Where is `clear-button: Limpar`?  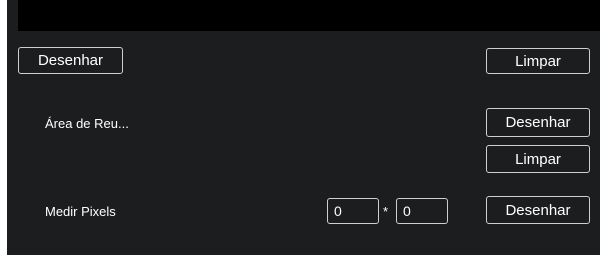
clear-button: Limpar is located at coordinates (538, 61).